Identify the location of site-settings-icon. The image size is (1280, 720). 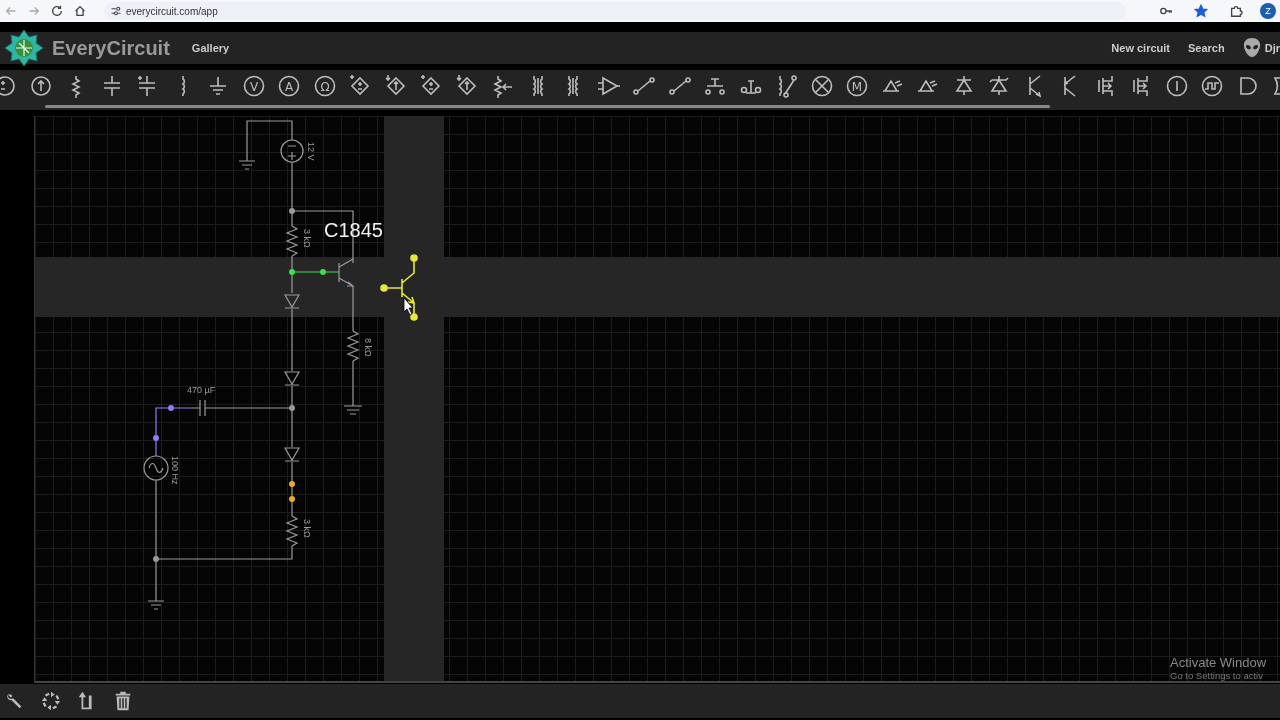
(116, 11).